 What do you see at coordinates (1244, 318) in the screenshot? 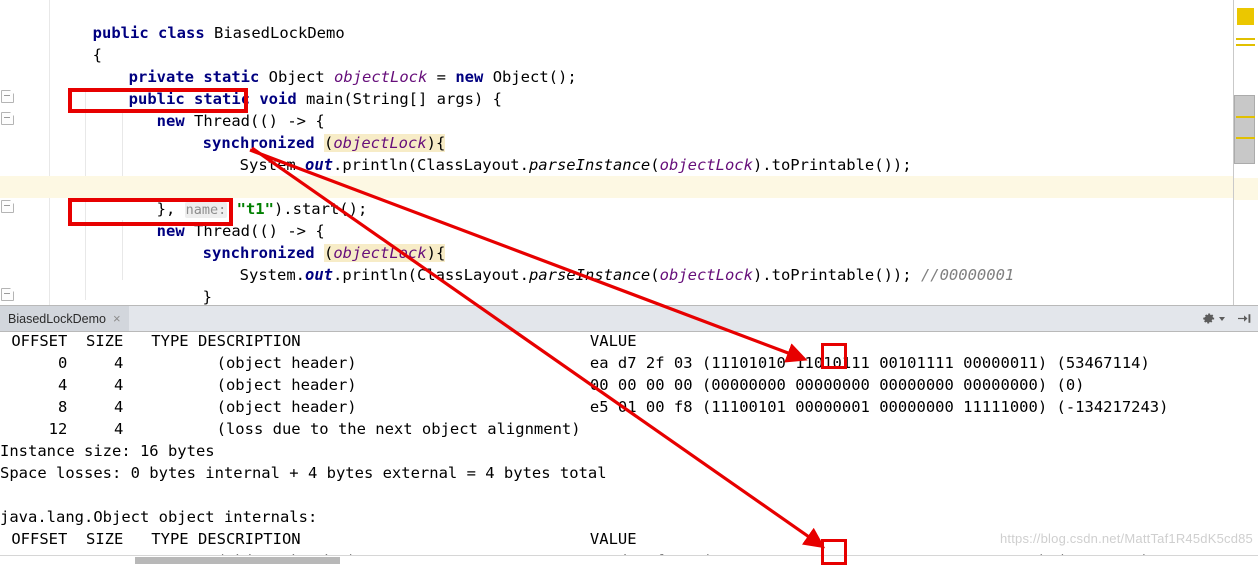
I see `collapse-pane-icon` at bounding box center [1244, 318].